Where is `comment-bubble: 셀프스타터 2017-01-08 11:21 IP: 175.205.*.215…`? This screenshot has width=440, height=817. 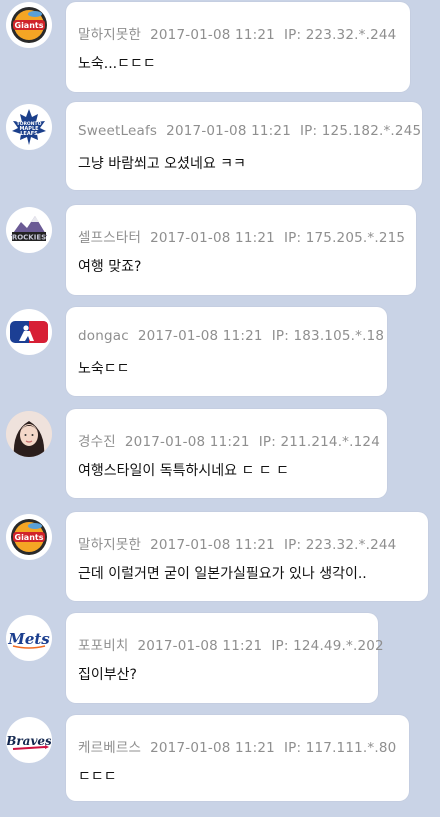
comment-bubble: 셀프스타터 2017-01-08 11:21 IP: 175.205.*.215… is located at coordinates (241, 250).